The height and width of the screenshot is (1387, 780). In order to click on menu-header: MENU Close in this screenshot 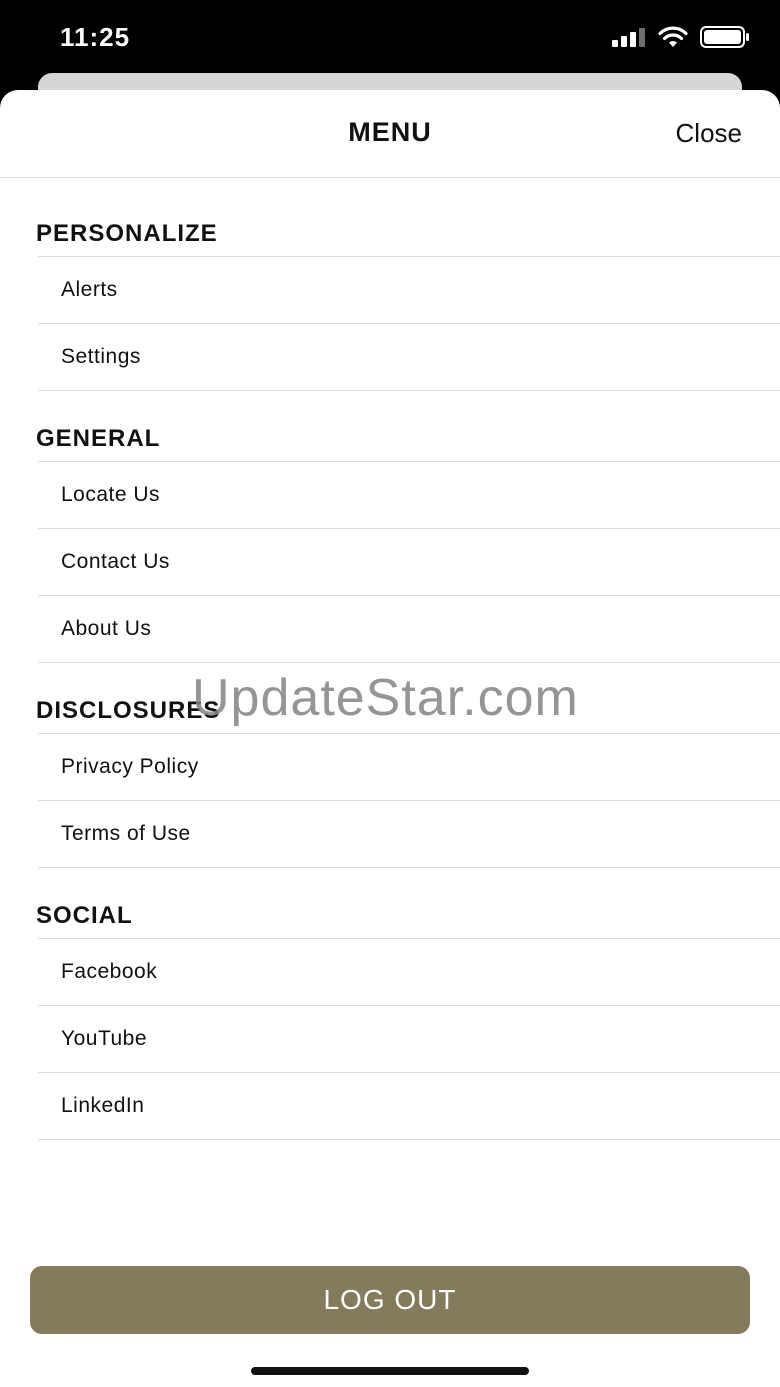, I will do `click(390, 134)`.